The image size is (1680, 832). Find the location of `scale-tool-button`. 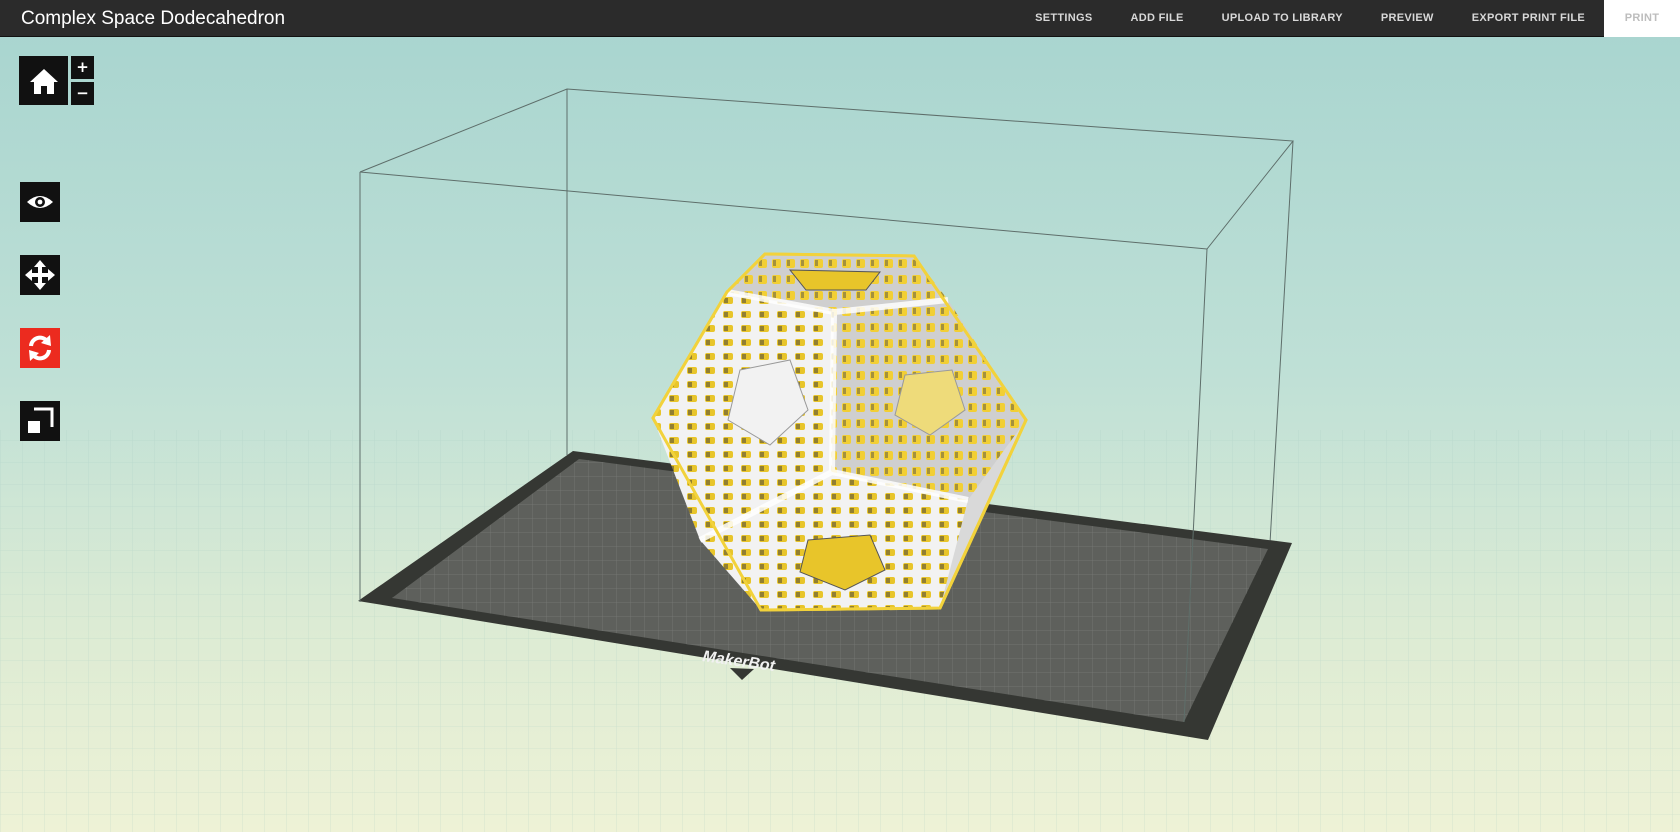

scale-tool-button is located at coordinates (40, 421).